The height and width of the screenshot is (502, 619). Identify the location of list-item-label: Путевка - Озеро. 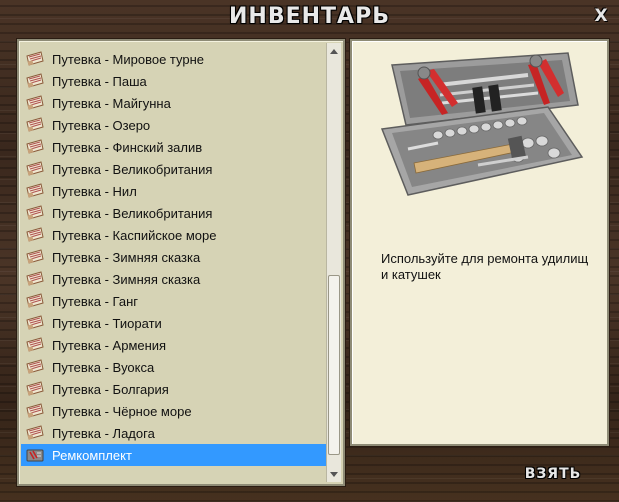
(101, 125).